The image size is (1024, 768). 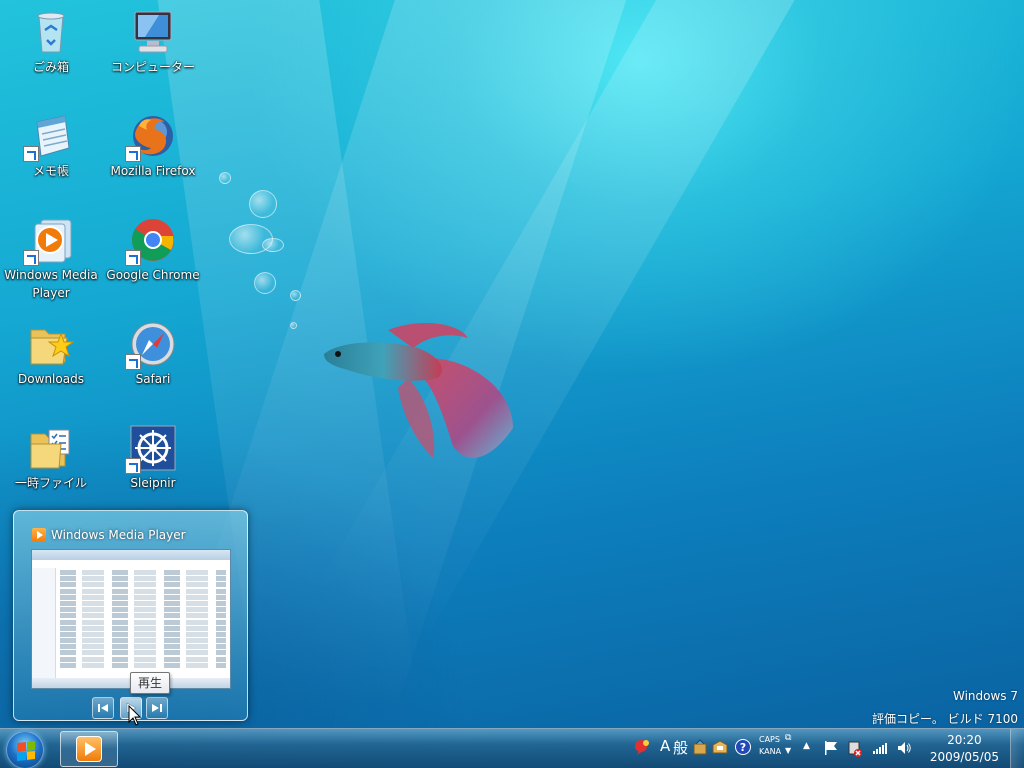 What do you see at coordinates (769, 739) in the screenshot?
I see `caps-lock-indicator: CAPS` at bounding box center [769, 739].